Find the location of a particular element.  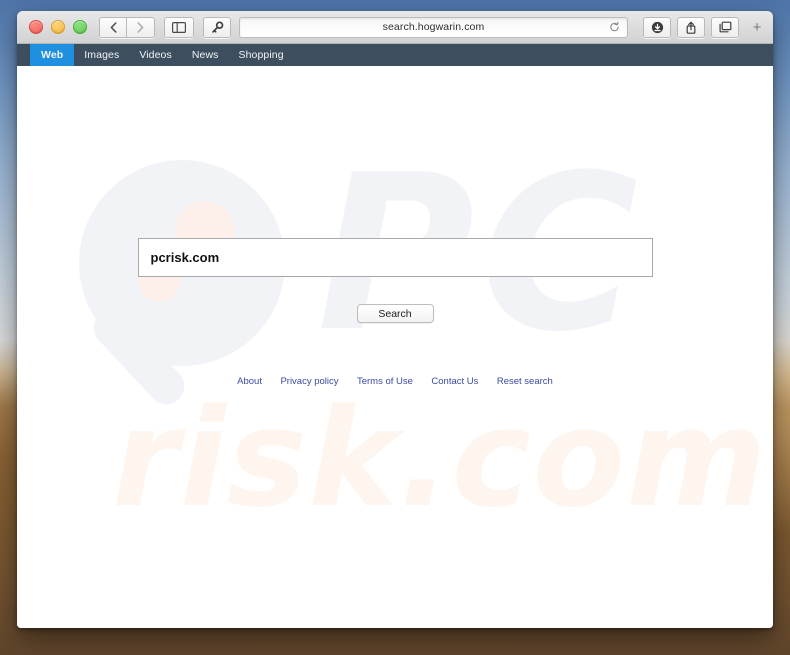

site-navigation-bar: Web Images Videos News Shopping is located at coordinates (395, 55).